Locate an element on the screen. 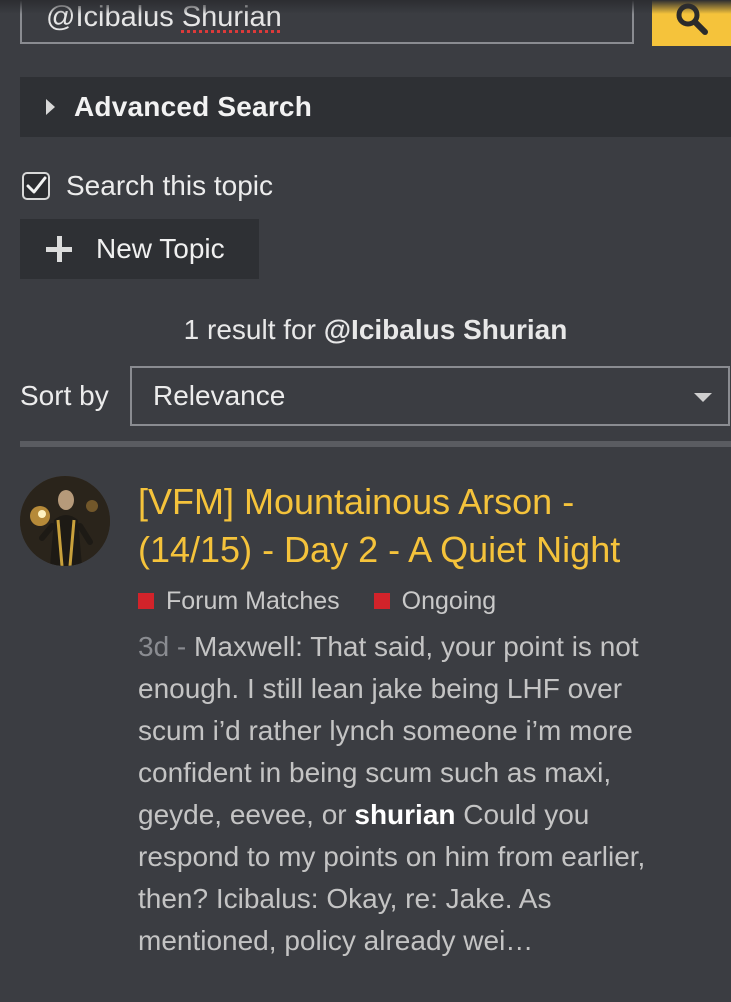 This screenshot has height=1002, width=731. sort-select: Relevance is located at coordinates (430, 396).